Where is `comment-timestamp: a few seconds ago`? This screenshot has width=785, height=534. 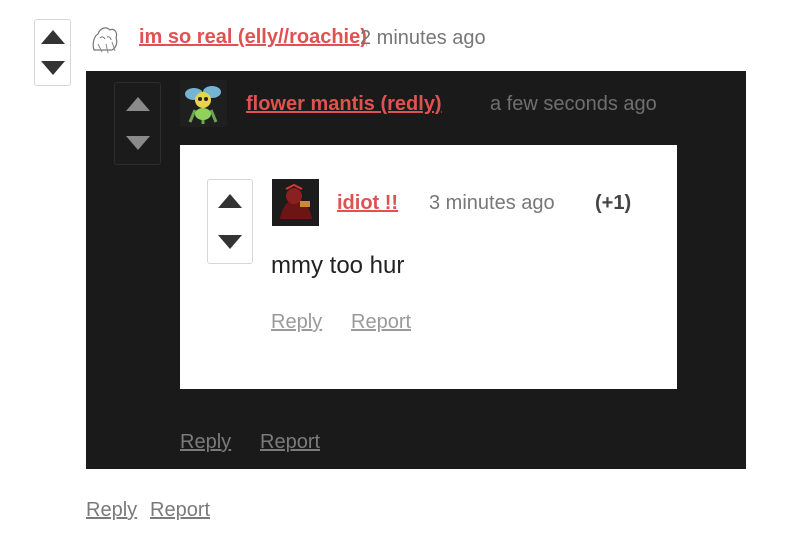
comment-timestamp: a few seconds ago is located at coordinates (573, 104).